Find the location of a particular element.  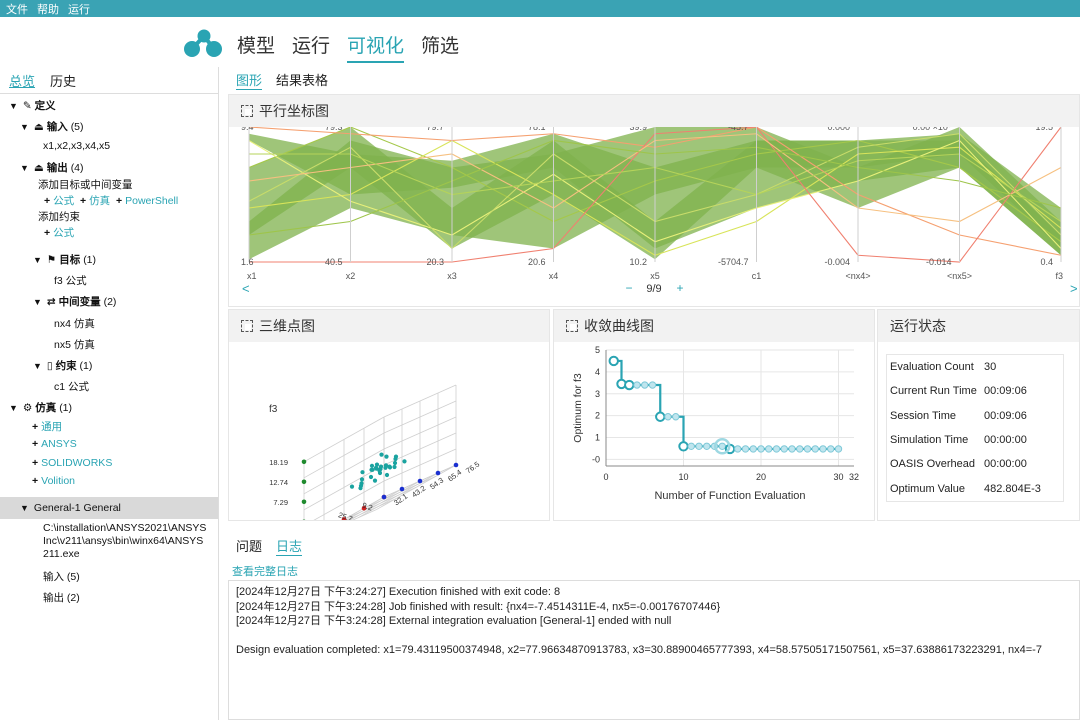

z-tick-label: 7.29 is located at coordinates (280, 502).